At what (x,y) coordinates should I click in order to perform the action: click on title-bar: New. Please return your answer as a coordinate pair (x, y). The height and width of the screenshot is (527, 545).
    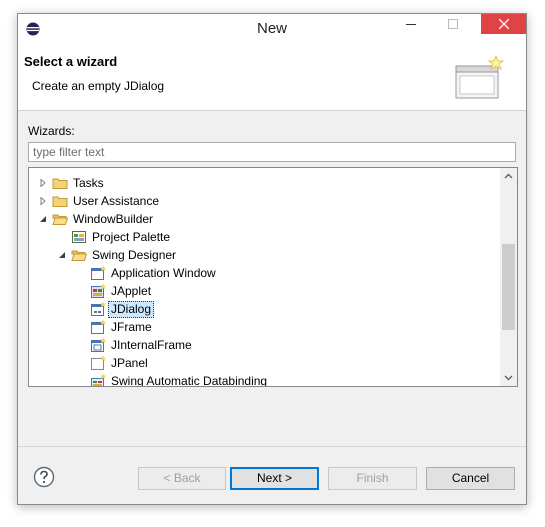
    Looking at the image, I should click on (272, 29).